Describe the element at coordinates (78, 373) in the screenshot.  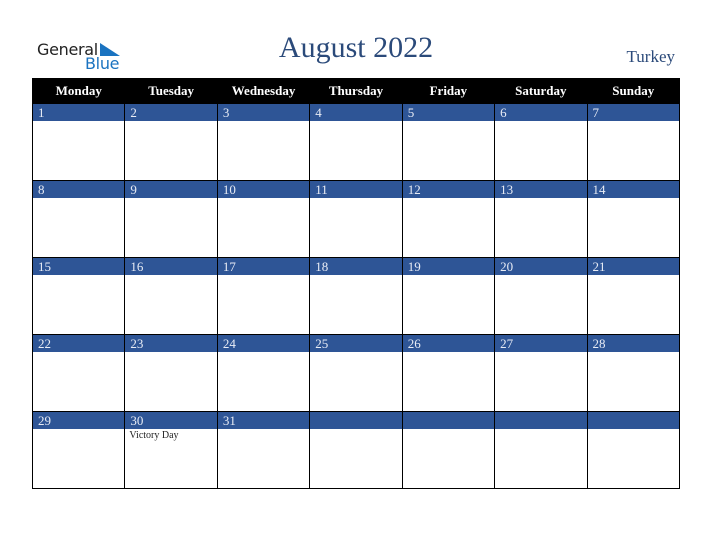
I see `day-cell: 22` at that location.